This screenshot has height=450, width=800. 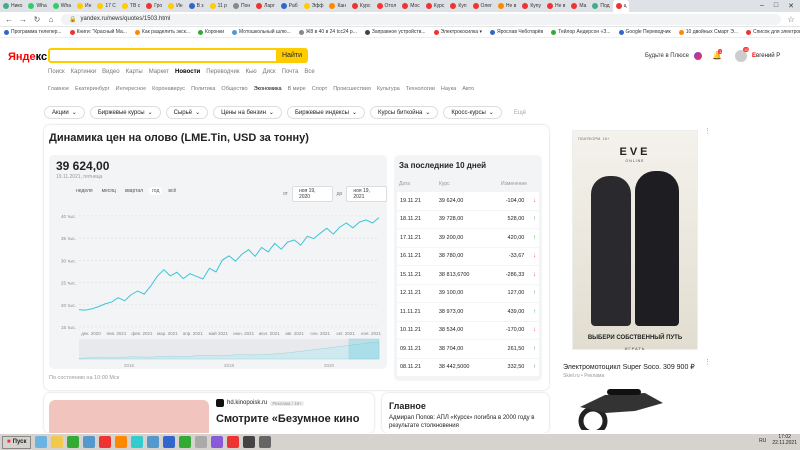 What do you see at coordinates (37, 19) in the screenshot?
I see `reload-icon: ↻` at bounding box center [37, 19].